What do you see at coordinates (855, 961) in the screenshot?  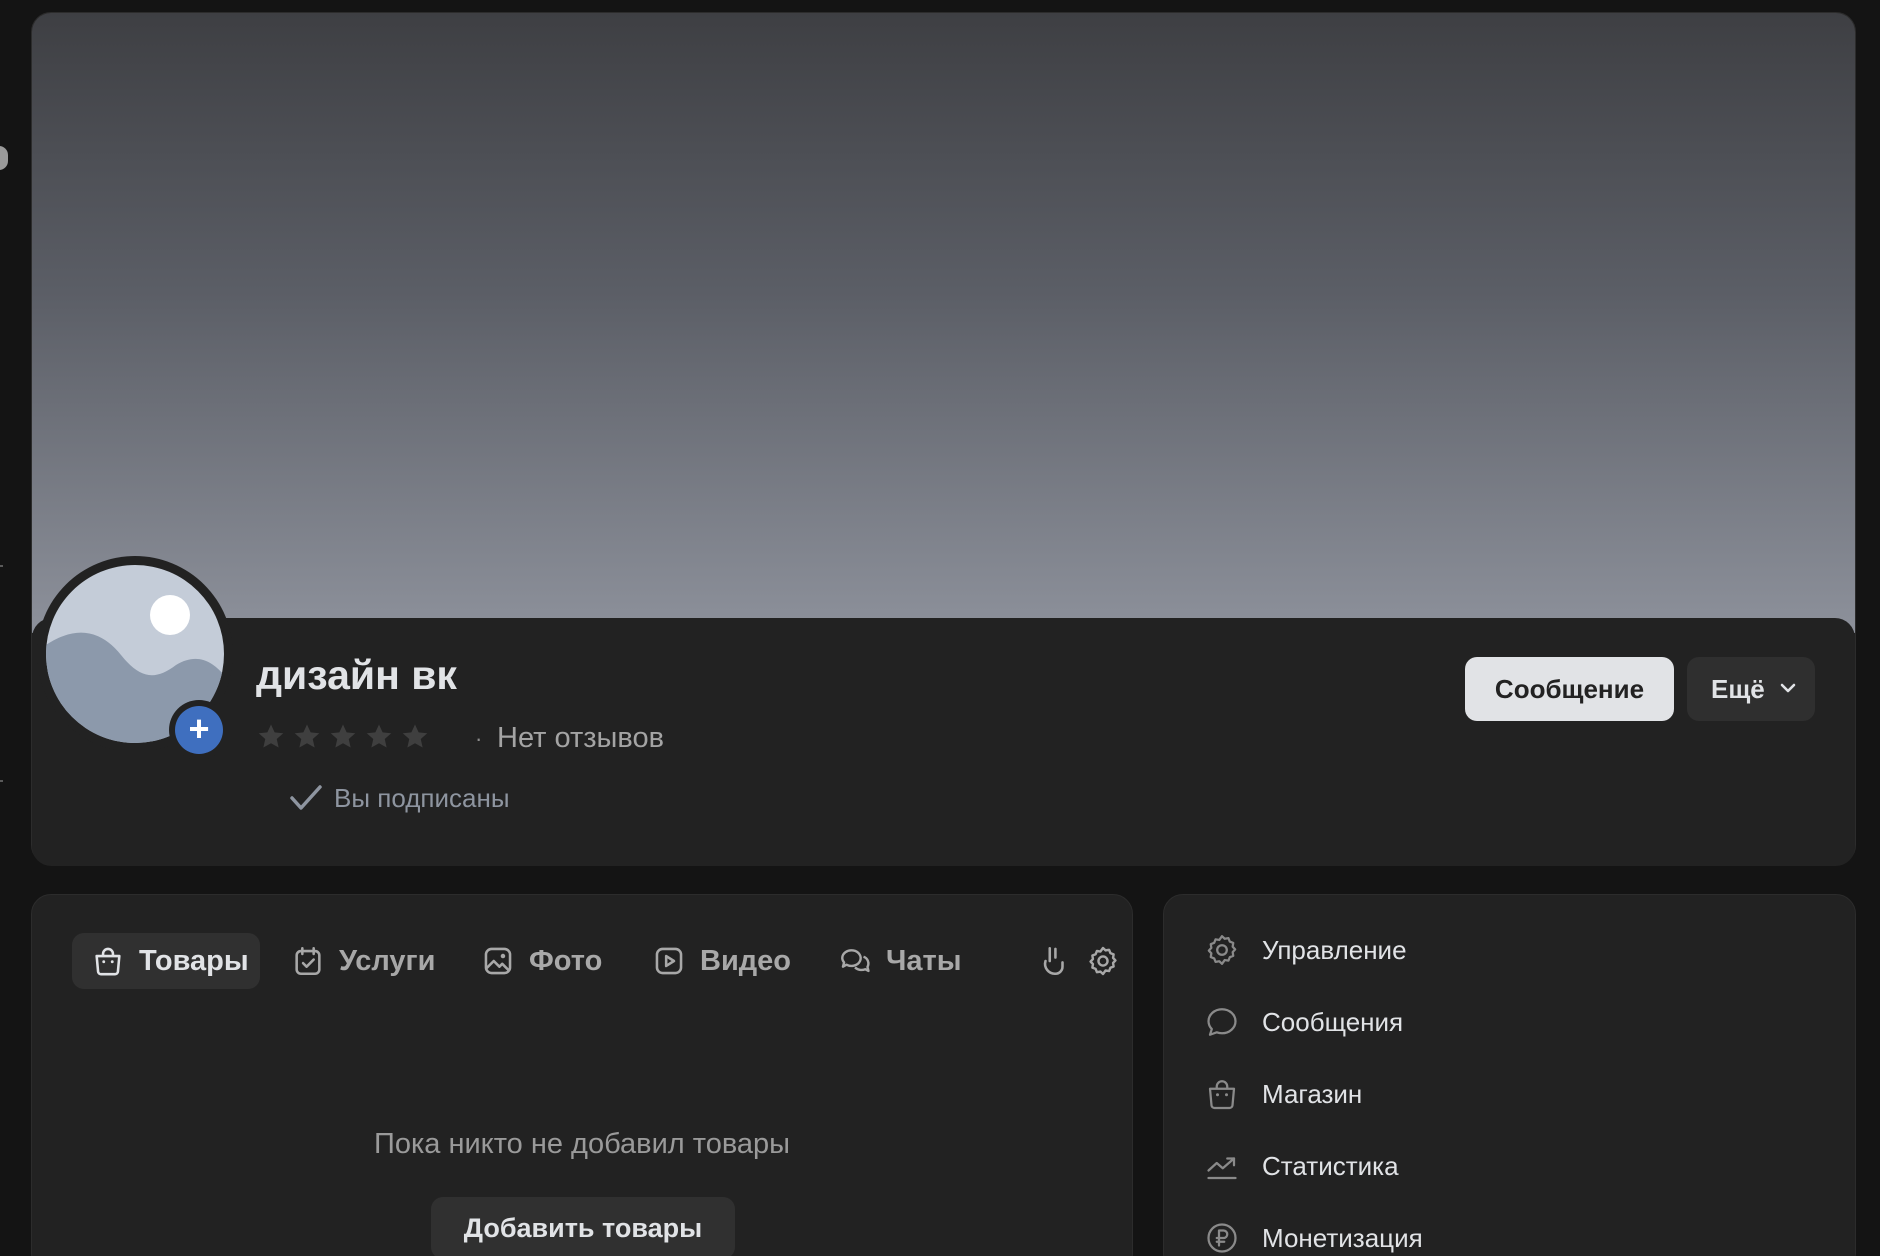 I see `chats-icon` at bounding box center [855, 961].